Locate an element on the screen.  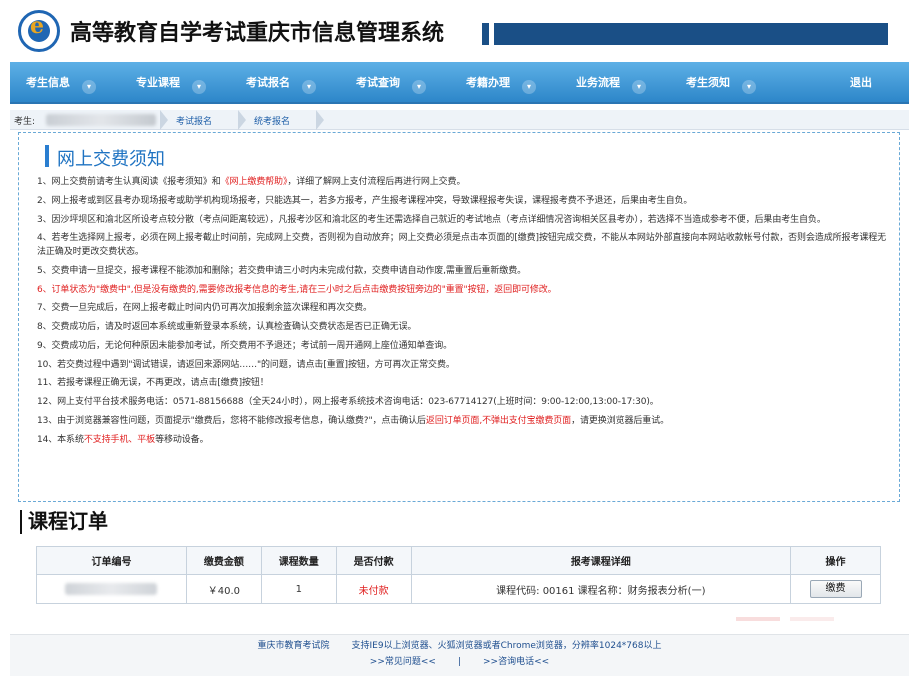
orders-title: 课程订单 is located at coordinates (68, 521).